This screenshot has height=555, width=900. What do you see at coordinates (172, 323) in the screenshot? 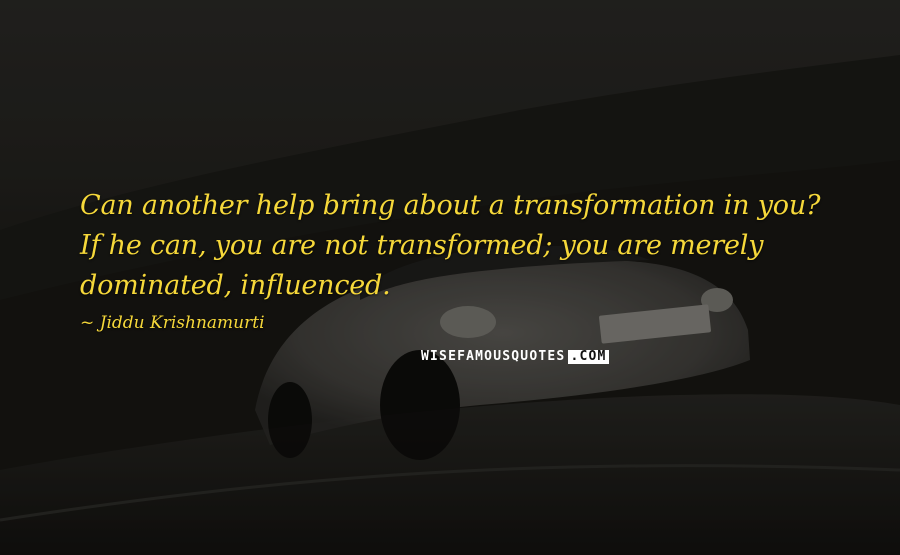
I see `quote-author: ~ Jiddu Krishnamurti` at bounding box center [172, 323].